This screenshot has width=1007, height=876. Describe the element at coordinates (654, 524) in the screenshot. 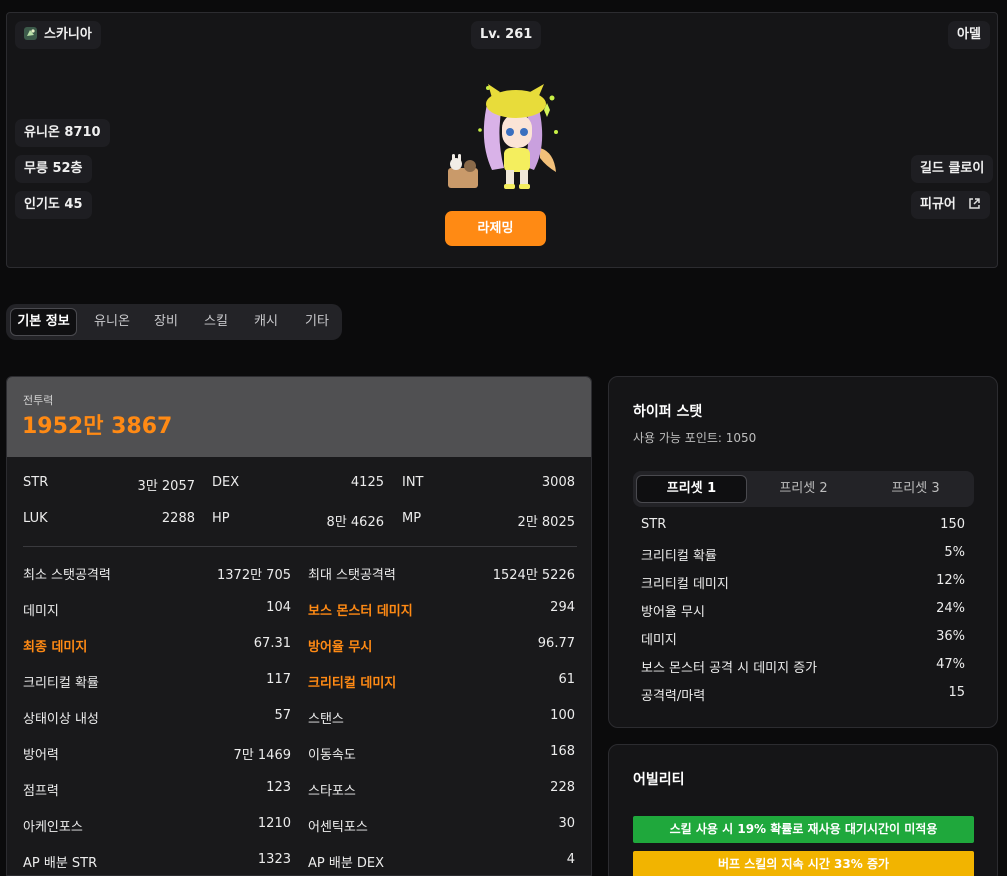

I see `hyper-stat-label: STR` at that location.